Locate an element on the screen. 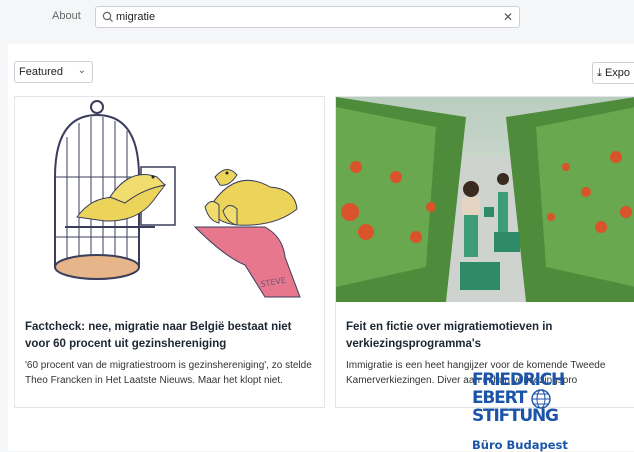 The height and width of the screenshot is (452, 634). logo-line: FRIEDRICH is located at coordinates (518, 380).